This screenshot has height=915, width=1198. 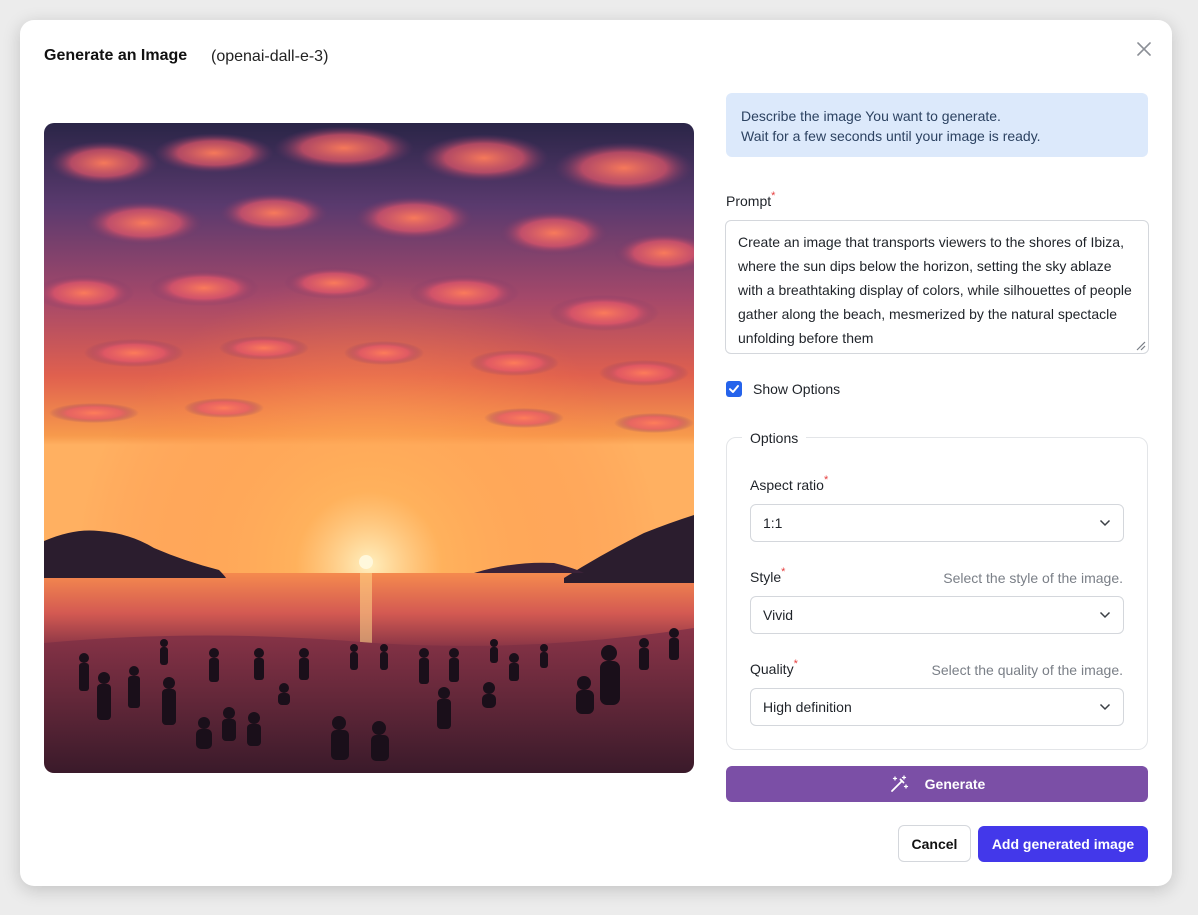 I want to click on generate-button: Generate, so click(x=937, y=784).